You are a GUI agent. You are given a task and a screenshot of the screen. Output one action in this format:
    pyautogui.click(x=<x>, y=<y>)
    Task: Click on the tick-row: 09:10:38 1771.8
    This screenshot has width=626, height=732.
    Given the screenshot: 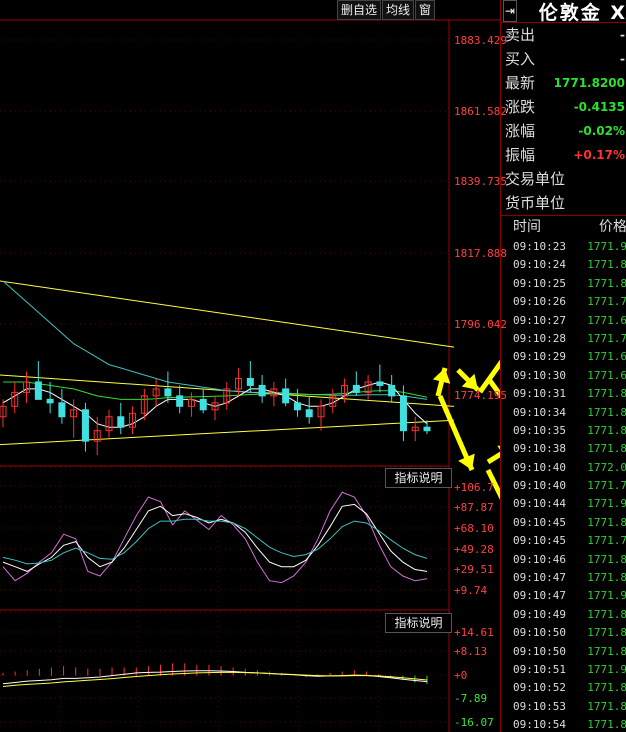 What is the action you would take?
    pyautogui.click(x=563, y=449)
    